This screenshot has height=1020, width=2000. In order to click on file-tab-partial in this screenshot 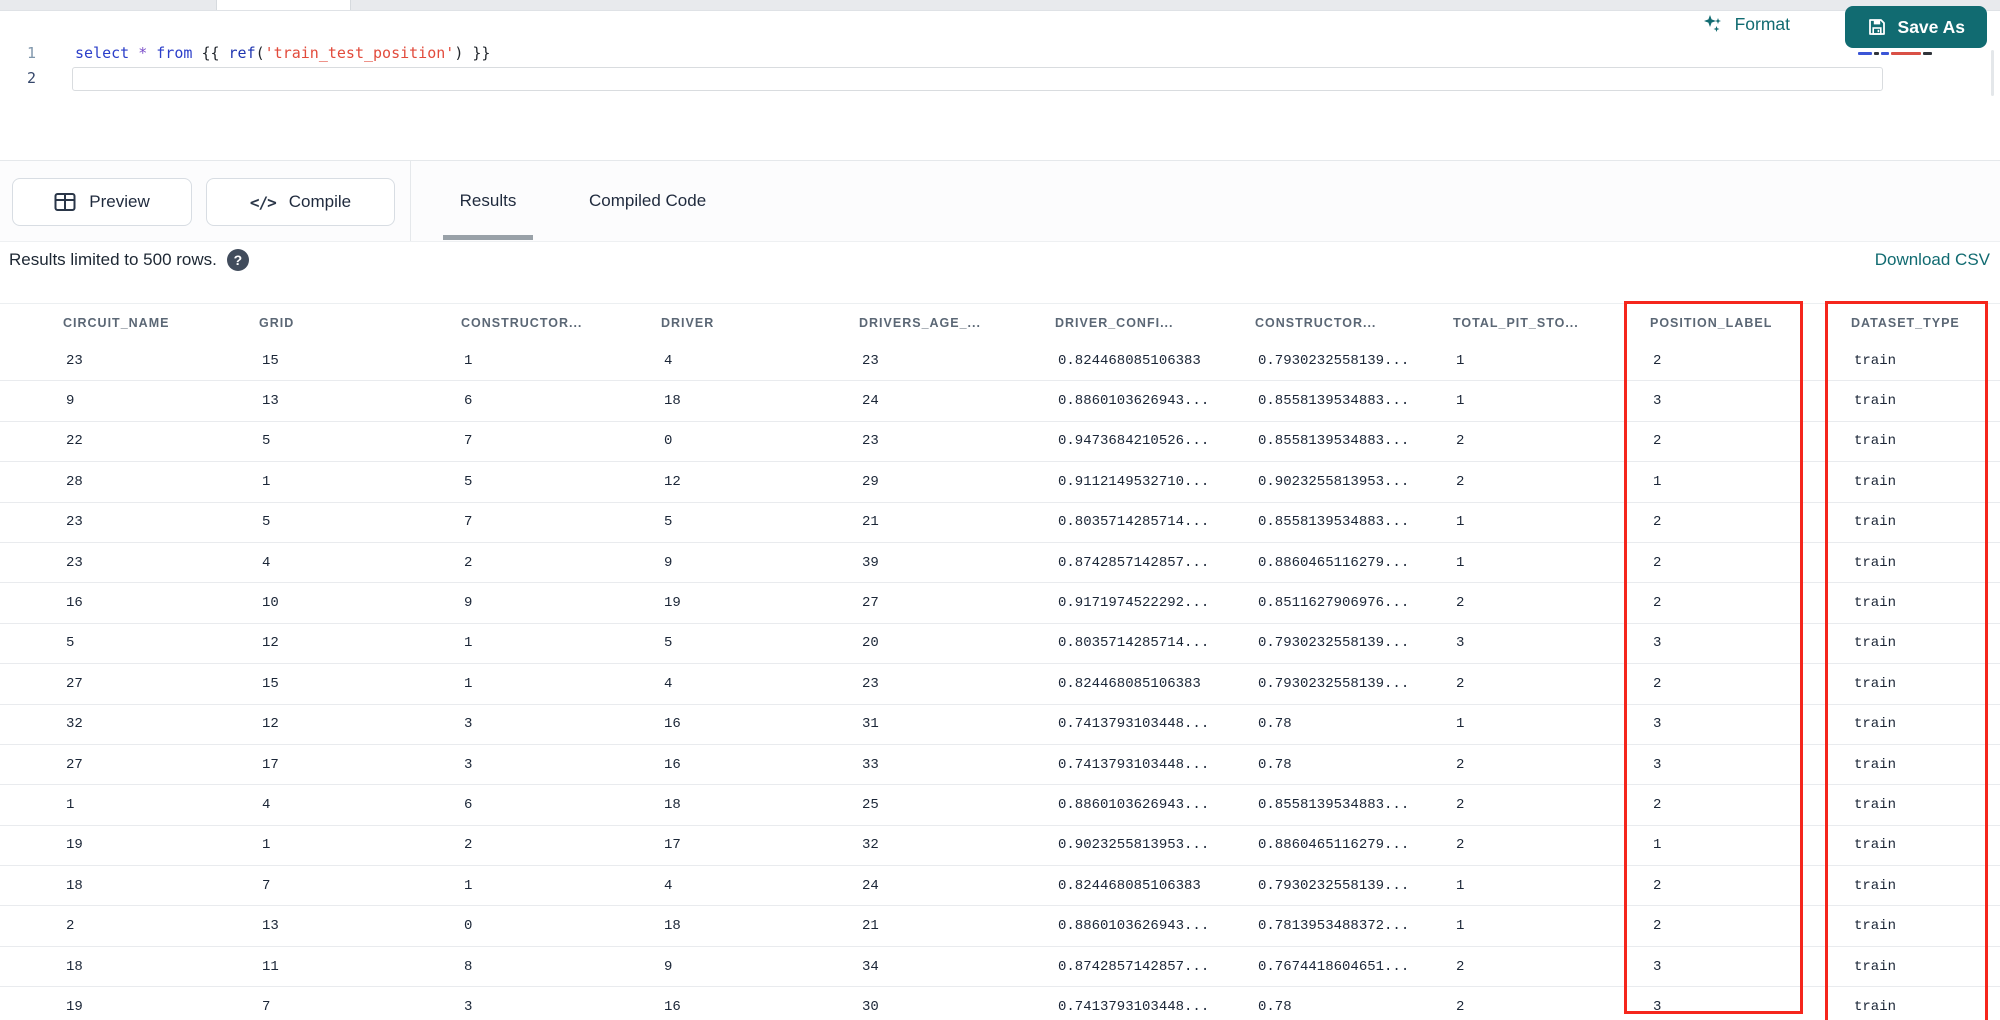, I will do `click(283, 5)`.